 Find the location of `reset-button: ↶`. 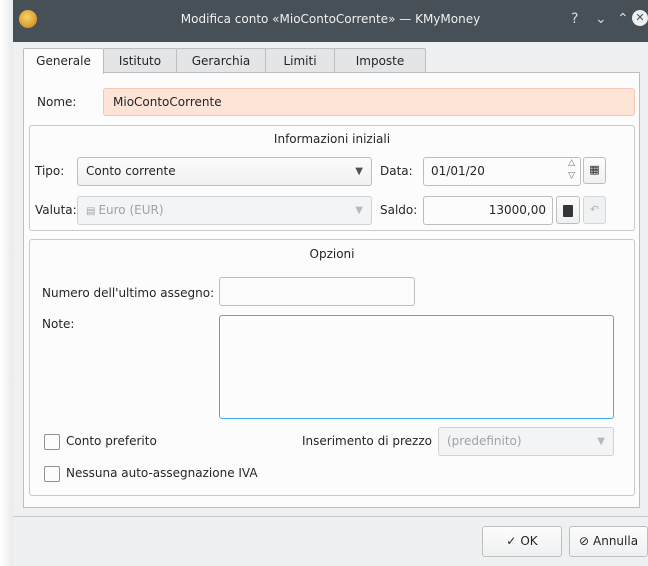

reset-button: ↶ is located at coordinates (594, 210).